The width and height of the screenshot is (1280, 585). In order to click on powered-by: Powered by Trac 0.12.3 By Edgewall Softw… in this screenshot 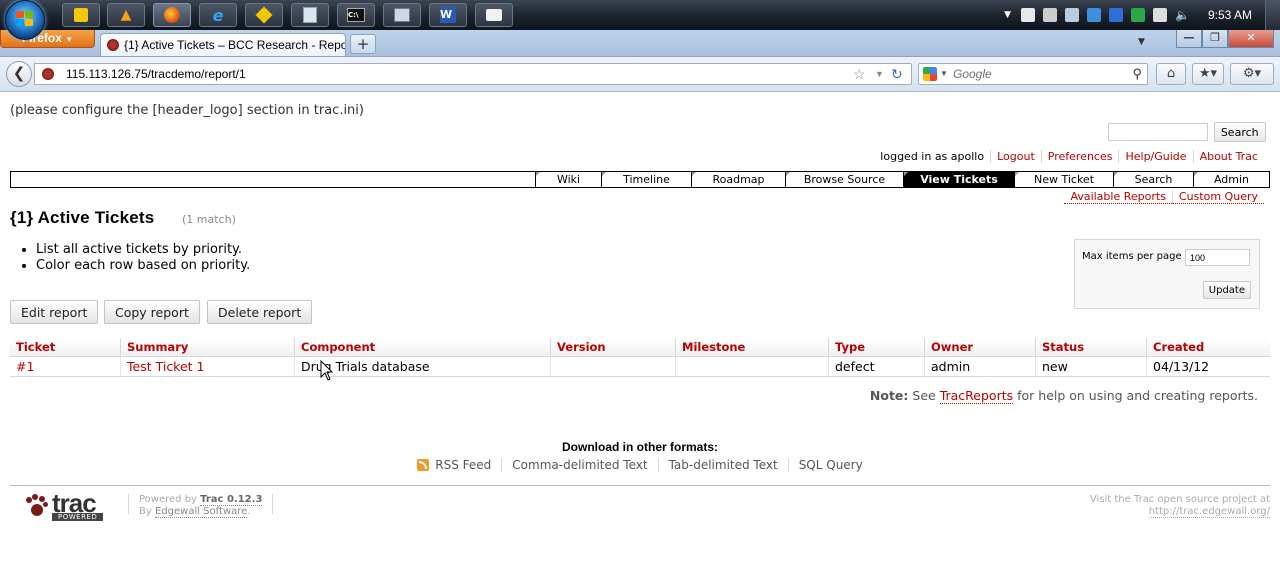, I will do `click(201, 506)`.